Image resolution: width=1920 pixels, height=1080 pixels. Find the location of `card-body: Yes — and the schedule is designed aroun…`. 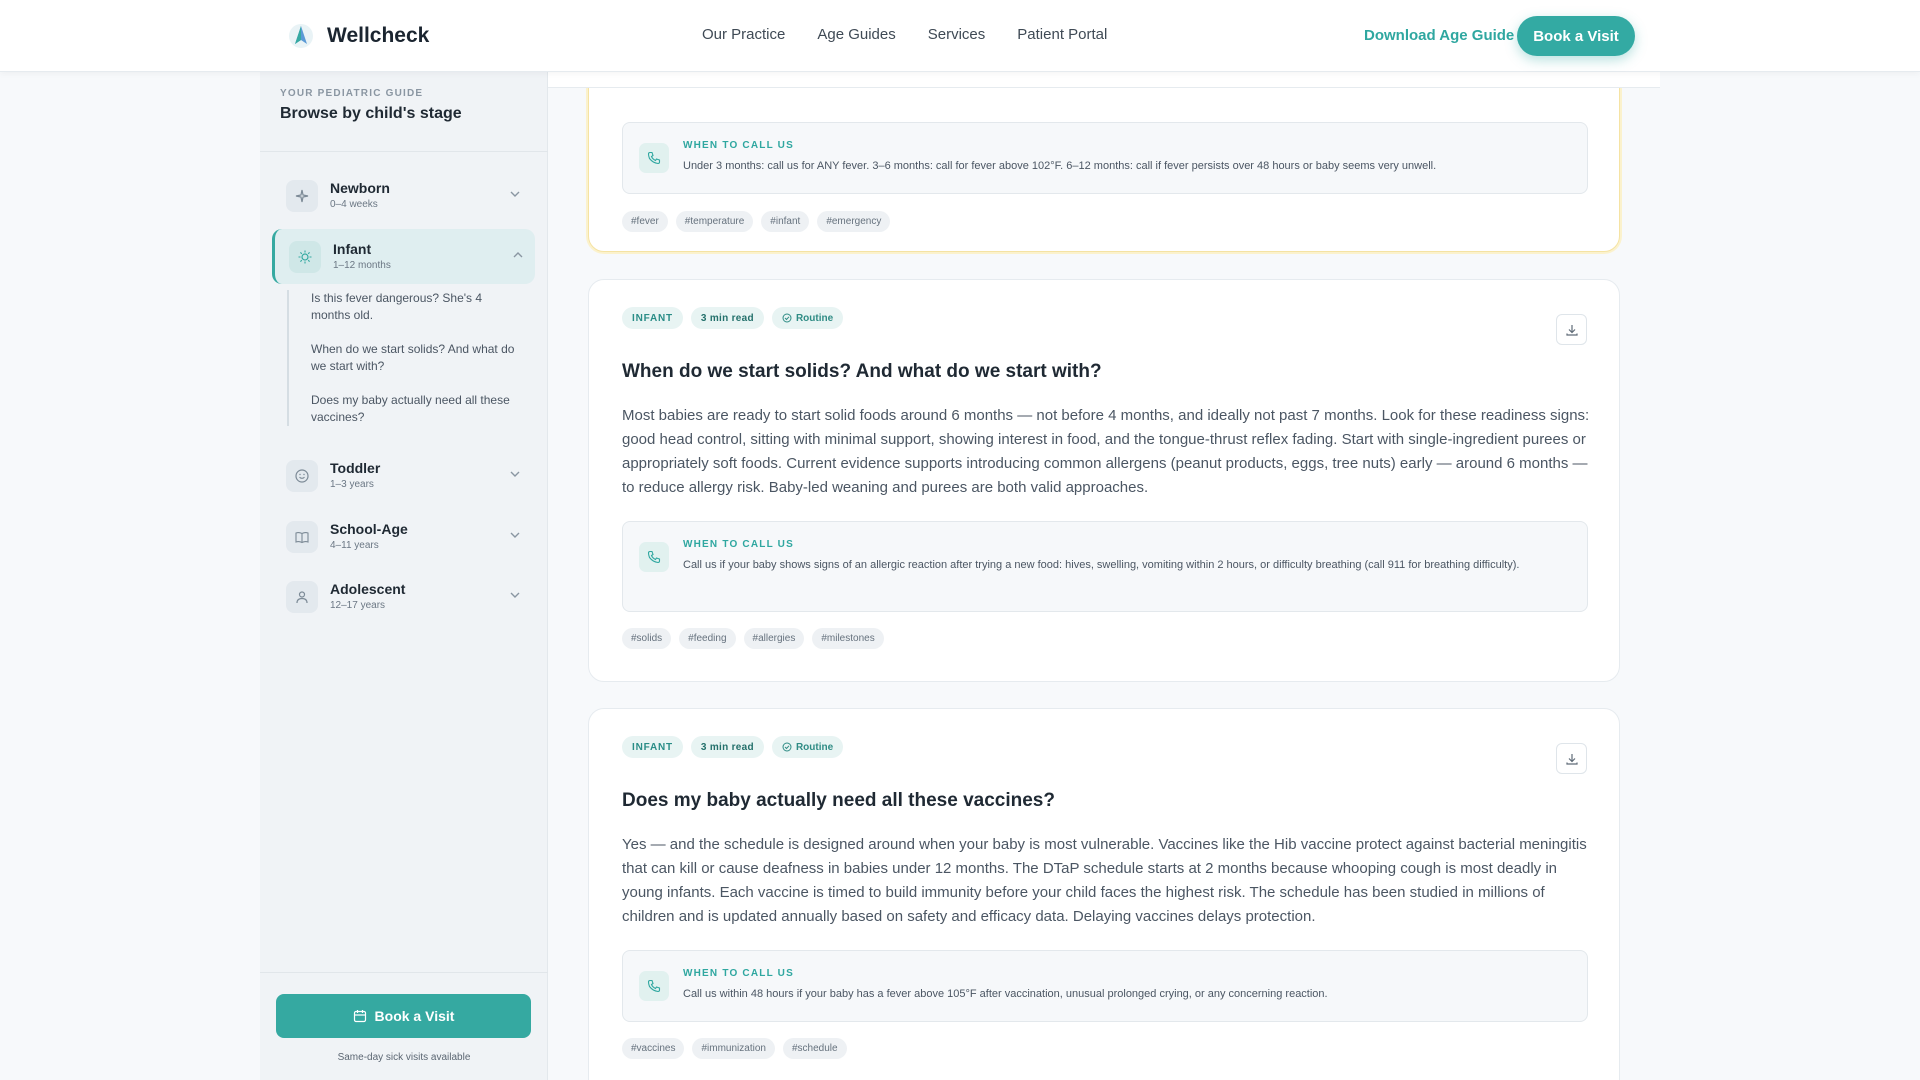

card-body: Yes — and the schedule is designed aroun… is located at coordinates (1104, 880).